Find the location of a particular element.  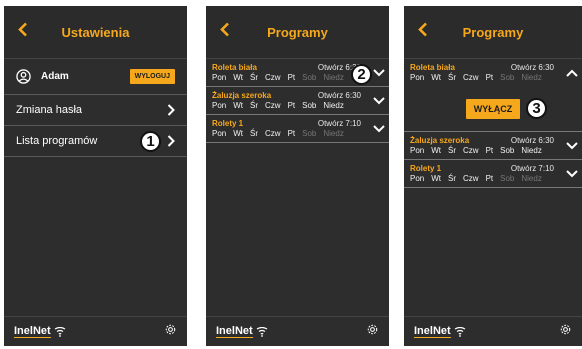

collapse-button is located at coordinates (572, 73).